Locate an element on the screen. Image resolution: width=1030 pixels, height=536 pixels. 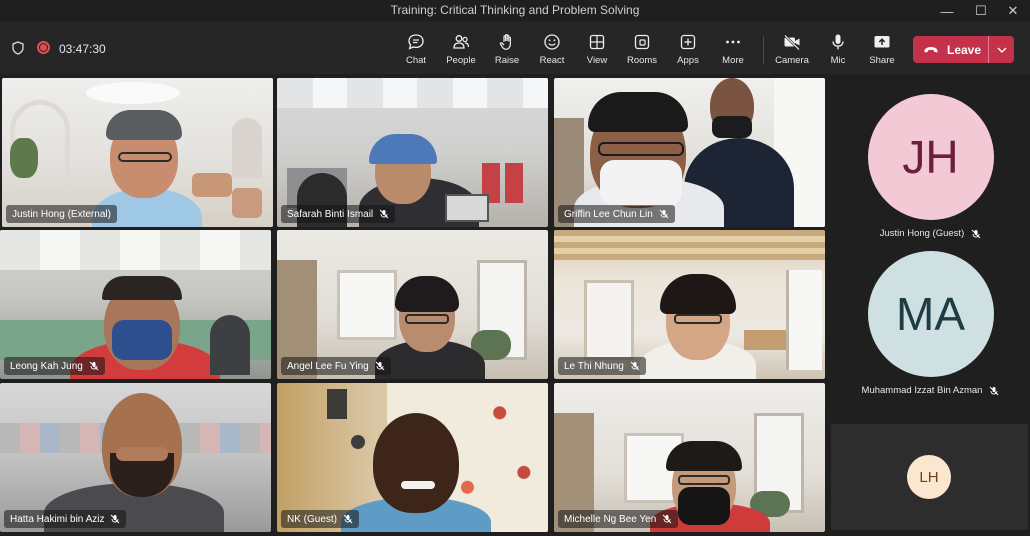
leave-button: Leave is located at coordinates (963, 49).